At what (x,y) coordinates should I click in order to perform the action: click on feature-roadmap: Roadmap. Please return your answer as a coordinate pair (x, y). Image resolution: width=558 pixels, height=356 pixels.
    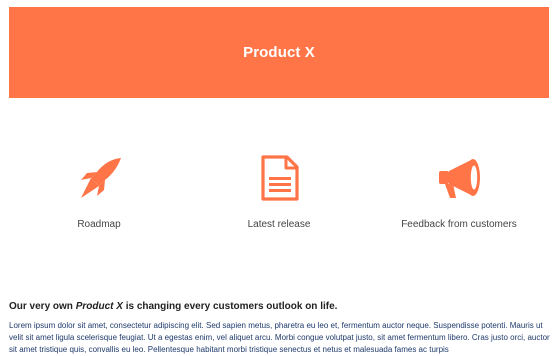
    Looking at the image, I should click on (99, 195).